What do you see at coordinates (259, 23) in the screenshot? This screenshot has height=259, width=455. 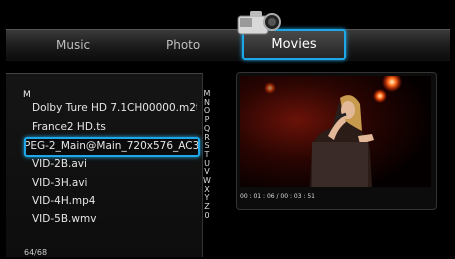 I see `camcorder-icon` at bounding box center [259, 23].